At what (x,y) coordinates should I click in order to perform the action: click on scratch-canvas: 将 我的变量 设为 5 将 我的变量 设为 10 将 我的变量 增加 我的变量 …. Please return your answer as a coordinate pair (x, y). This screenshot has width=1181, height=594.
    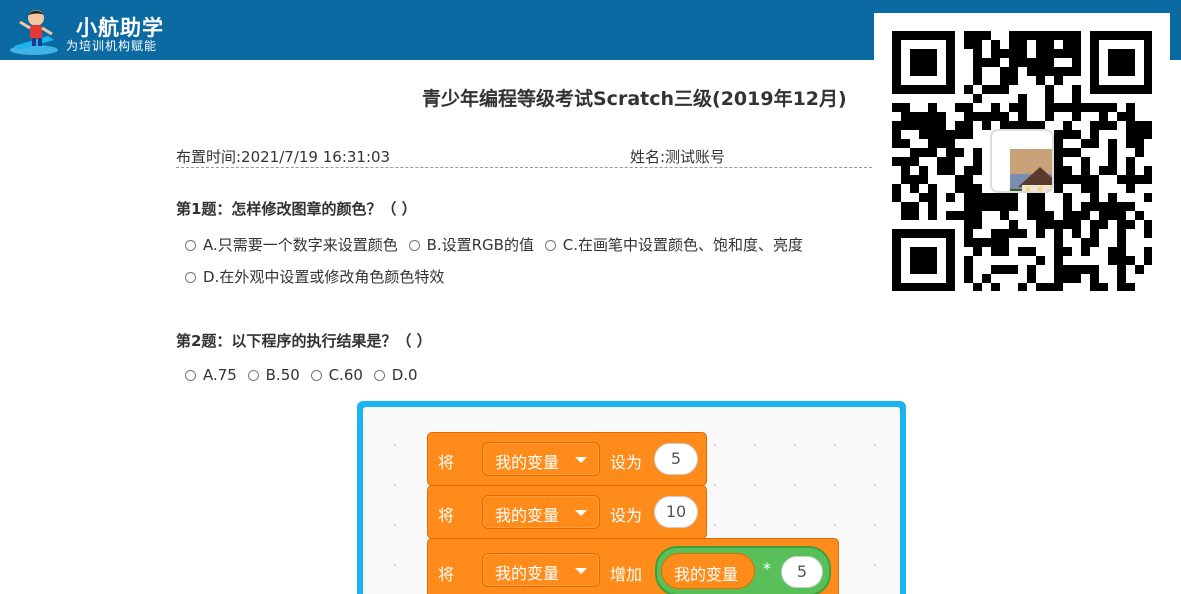
    Looking at the image, I should click on (631, 500).